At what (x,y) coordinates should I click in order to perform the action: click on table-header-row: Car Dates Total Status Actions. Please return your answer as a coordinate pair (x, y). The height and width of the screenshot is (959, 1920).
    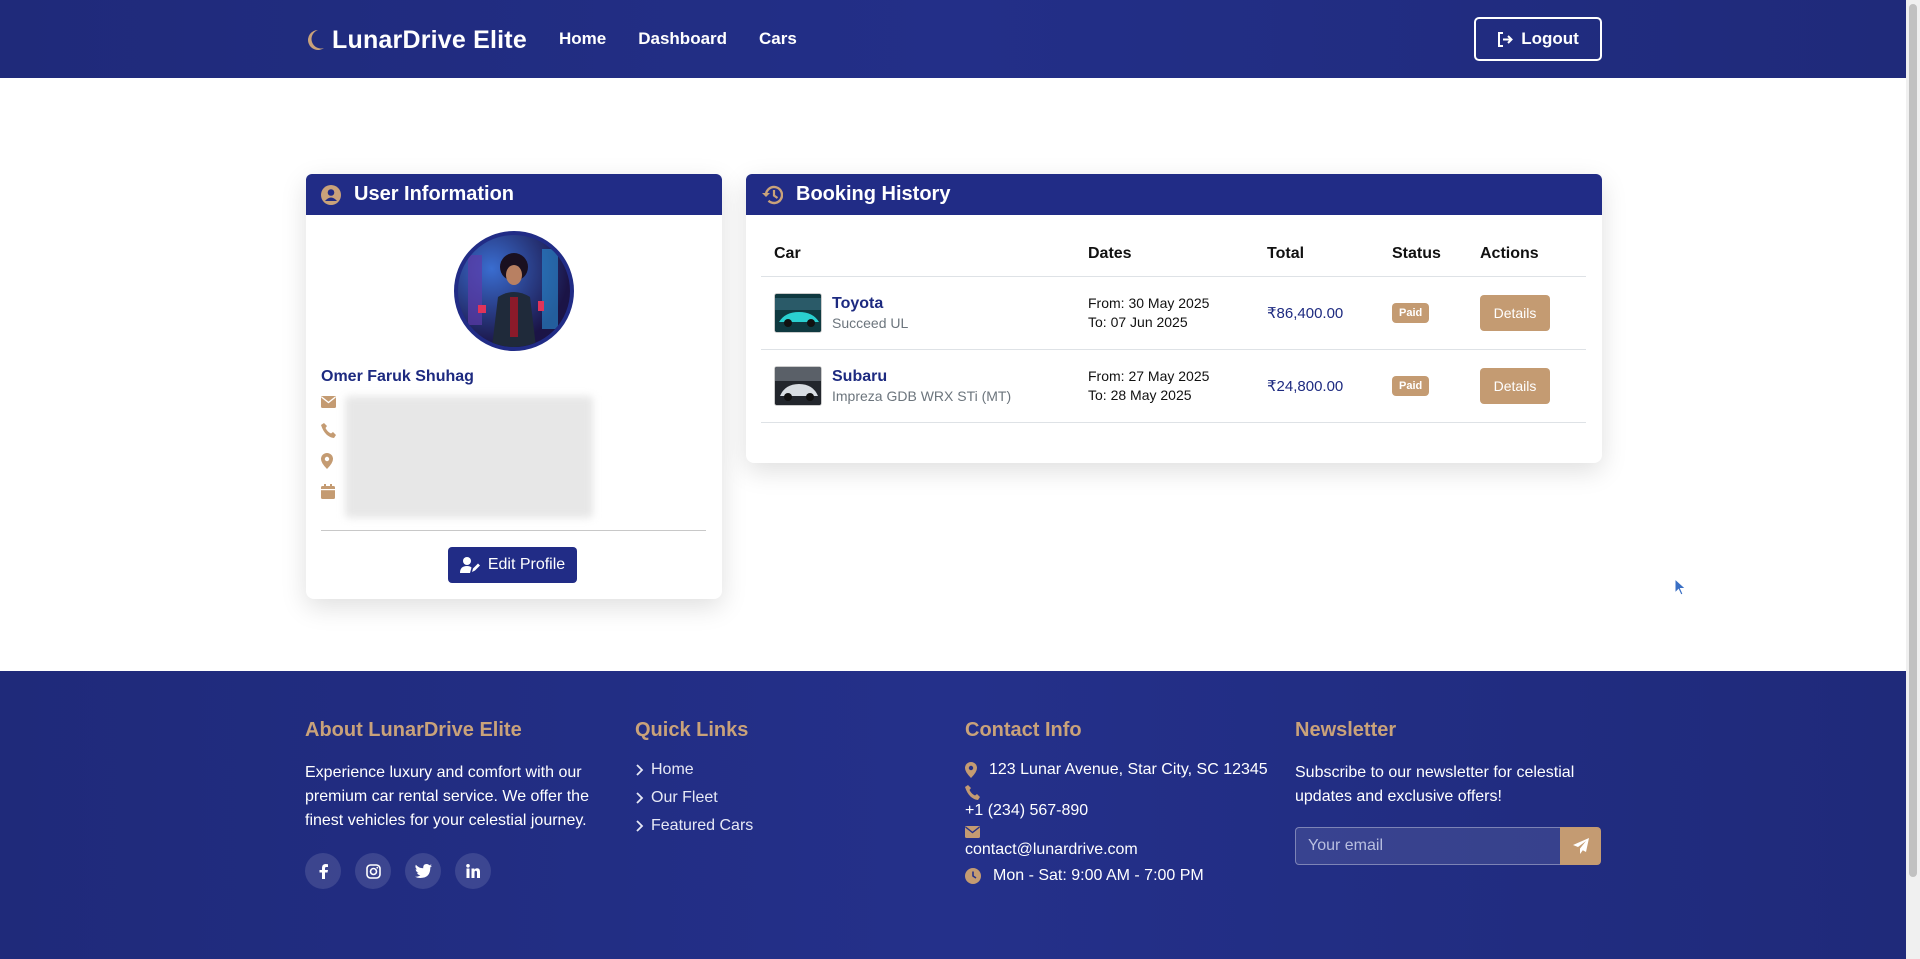
    Looking at the image, I should click on (1173, 255).